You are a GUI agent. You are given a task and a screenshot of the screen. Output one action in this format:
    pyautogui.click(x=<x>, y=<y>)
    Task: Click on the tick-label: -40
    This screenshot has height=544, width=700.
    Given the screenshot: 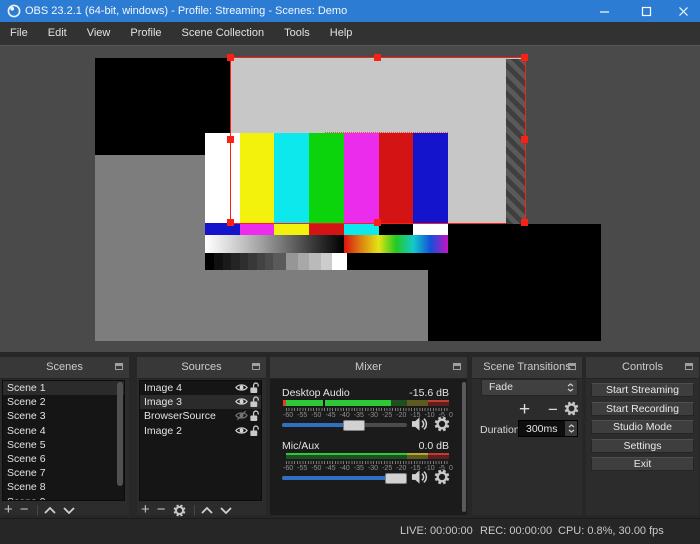 What is the action you would take?
    pyautogui.click(x=344, y=415)
    